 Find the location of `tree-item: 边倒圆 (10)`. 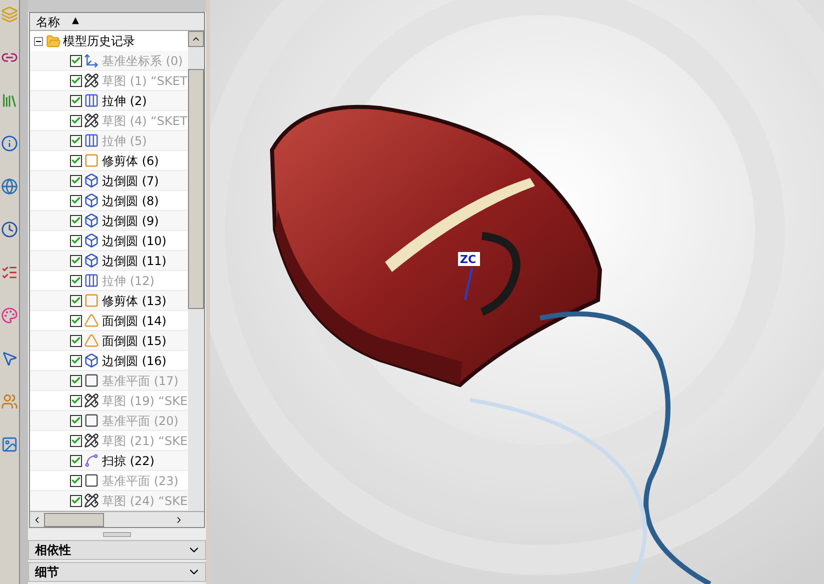

tree-item: 边倒圆 (10) is located at coordinates (134, 241).